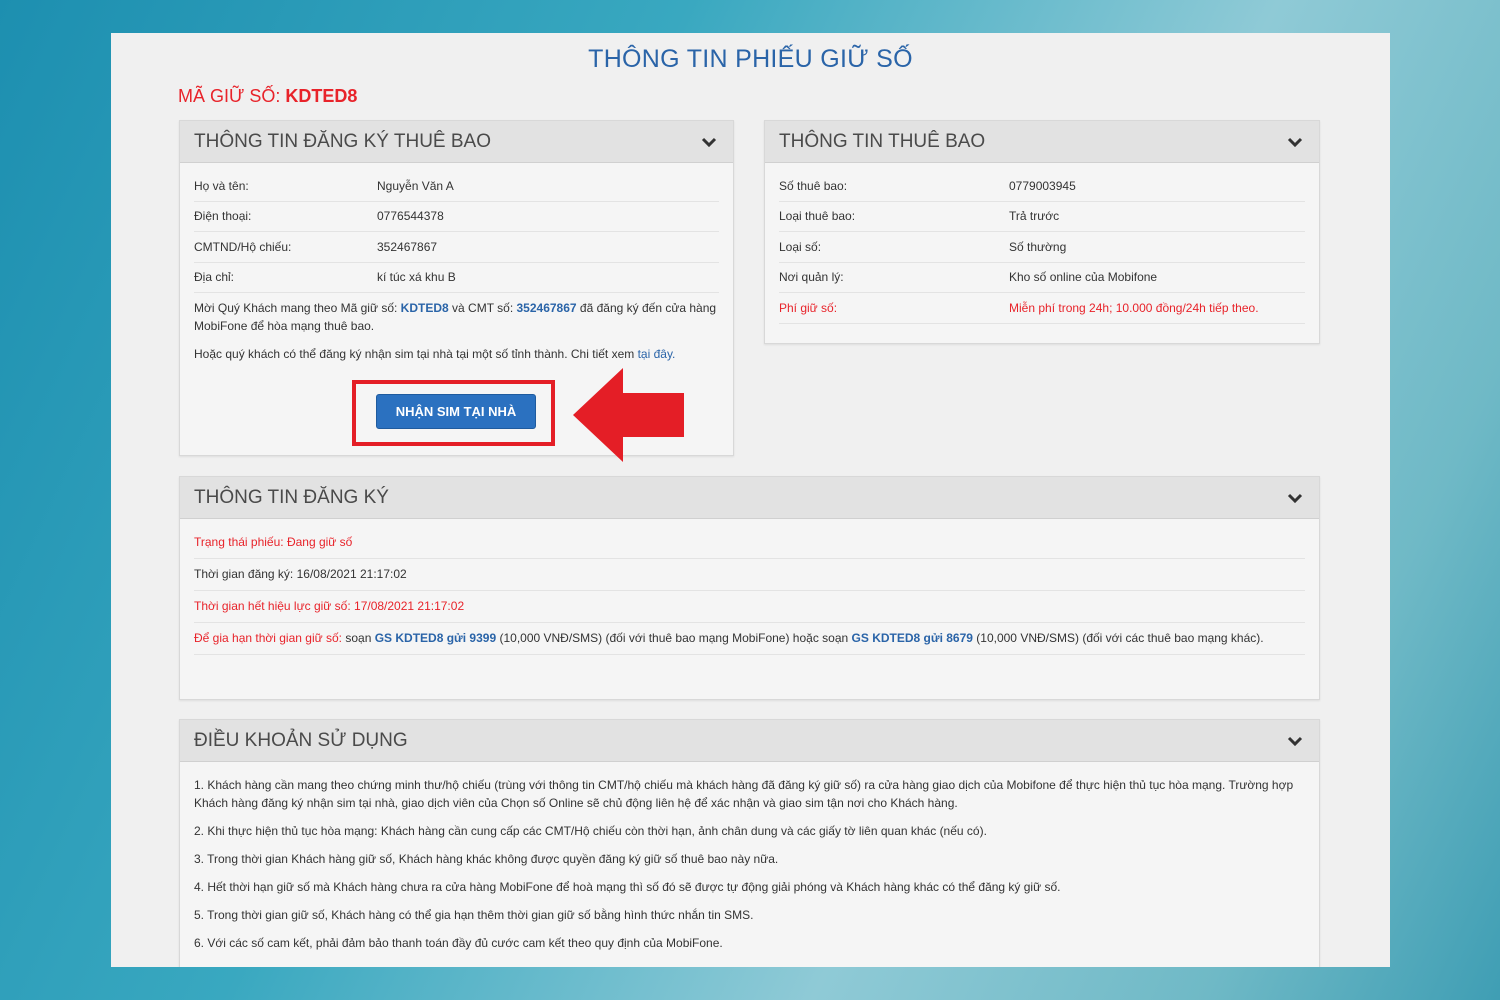  Describe the element at coordinates (800, 246) in the screenshot. I see `row-label: Loại số:` at that location.